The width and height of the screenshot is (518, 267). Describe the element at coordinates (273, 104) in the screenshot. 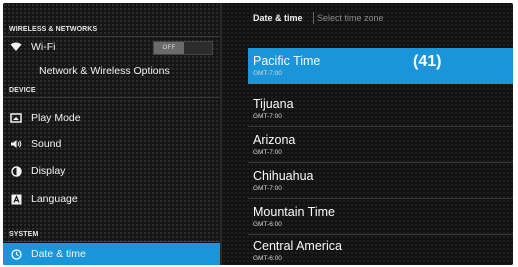

I see `timezone-name: Tijuana` at that location.